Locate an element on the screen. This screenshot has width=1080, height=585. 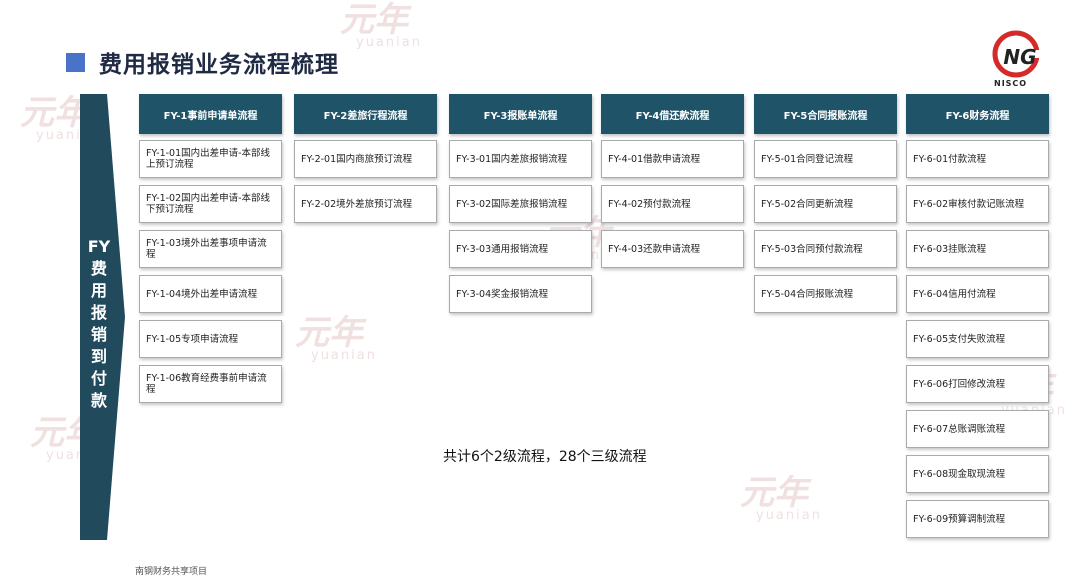
process-item: FY-6-08现金取现流程 is located at coordinates (977, 474).